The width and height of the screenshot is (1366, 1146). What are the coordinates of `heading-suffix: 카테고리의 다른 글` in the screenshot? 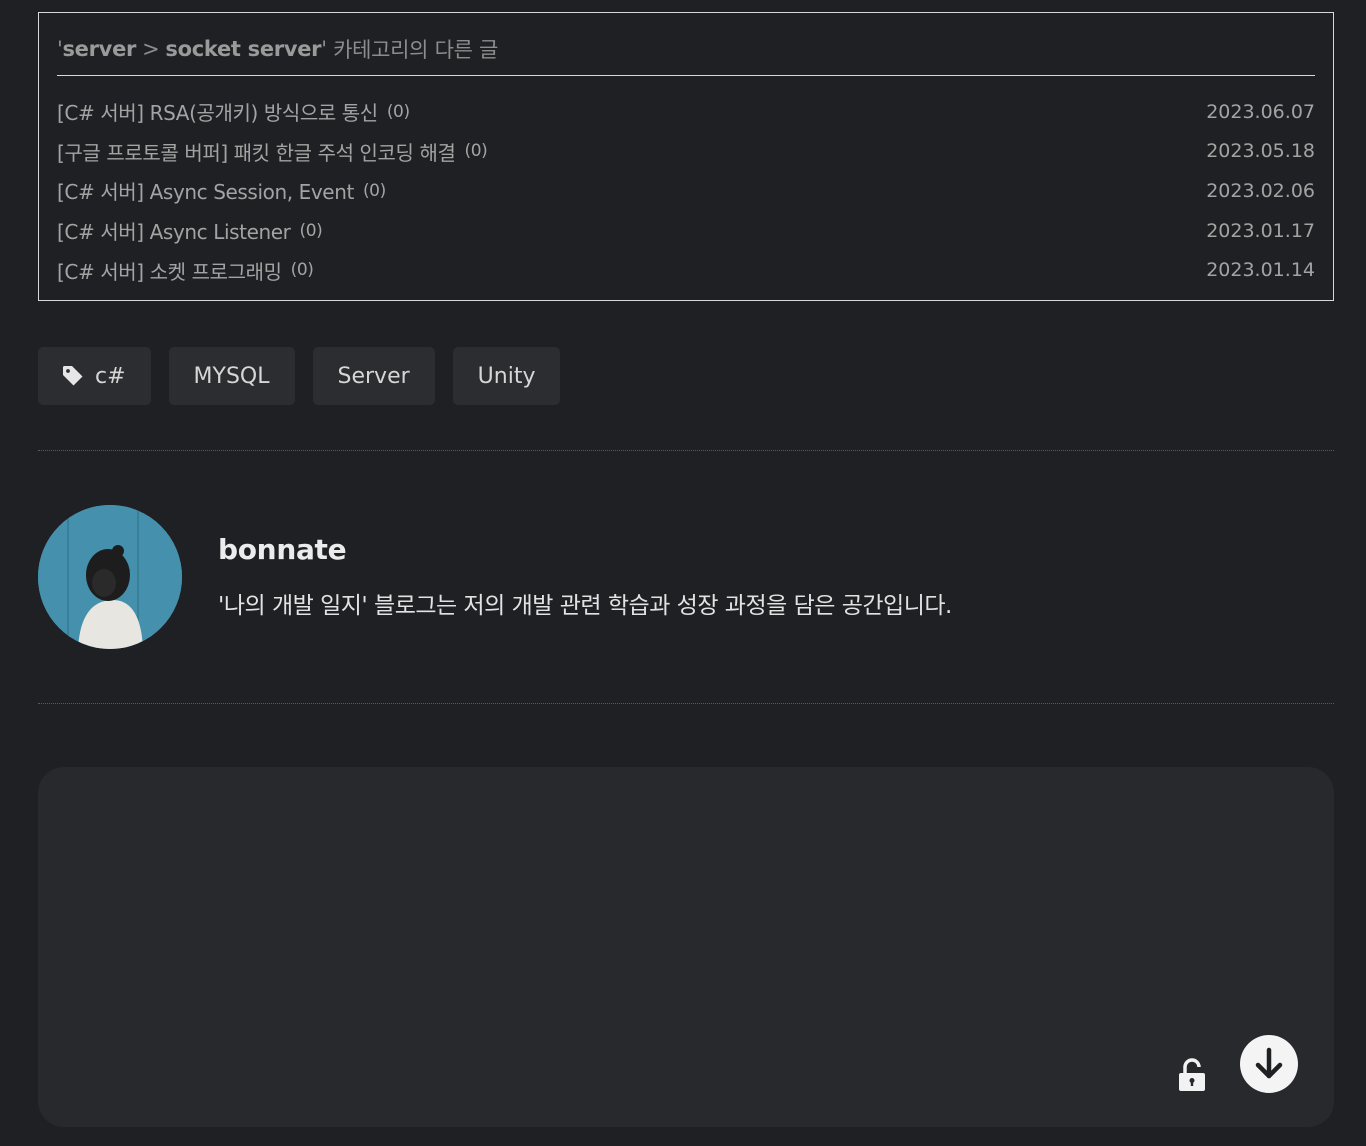 It's located at (412, 50).